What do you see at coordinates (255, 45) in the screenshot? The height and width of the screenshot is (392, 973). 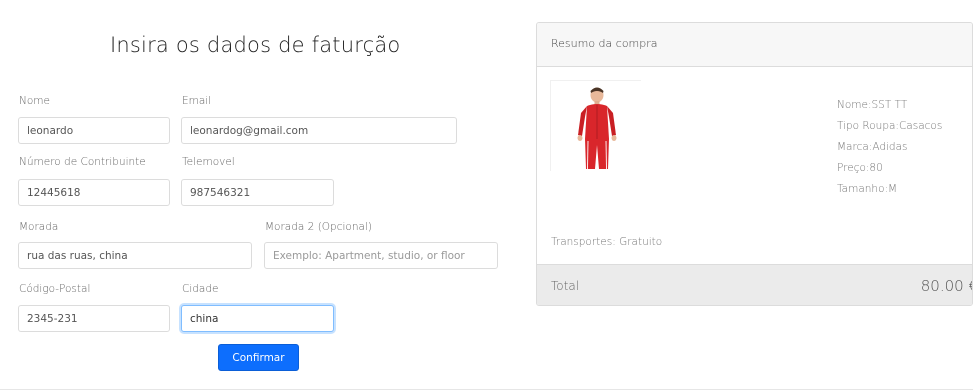 I see `form-title: Insira os dados de faturção` at bounding box center [255, 45].